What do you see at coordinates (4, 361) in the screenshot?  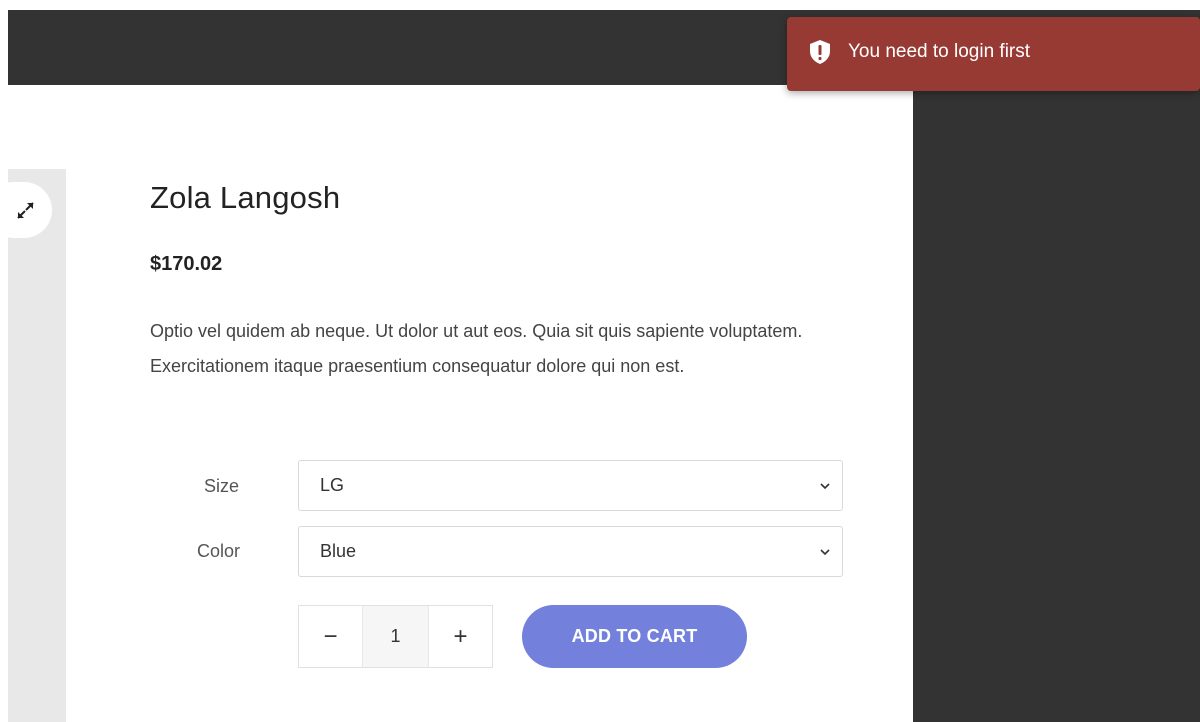 I see `left-gutter` at bounding box center [4, 361].